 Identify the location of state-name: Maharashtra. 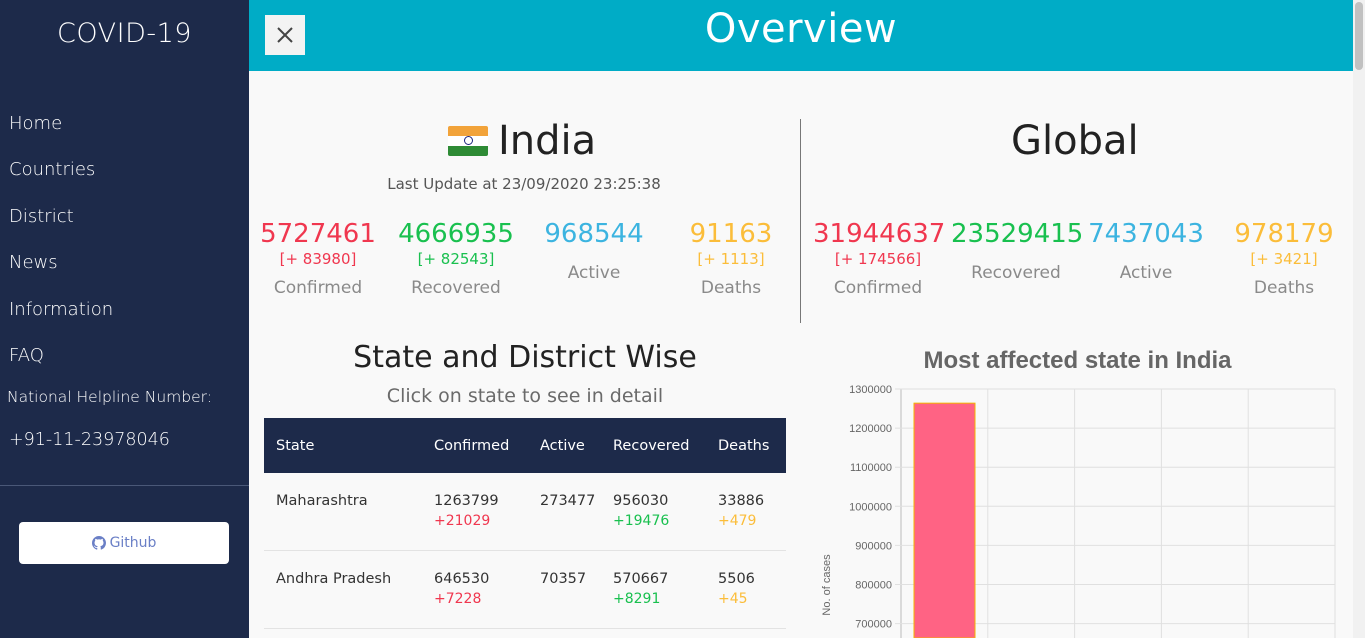
(322, 501).